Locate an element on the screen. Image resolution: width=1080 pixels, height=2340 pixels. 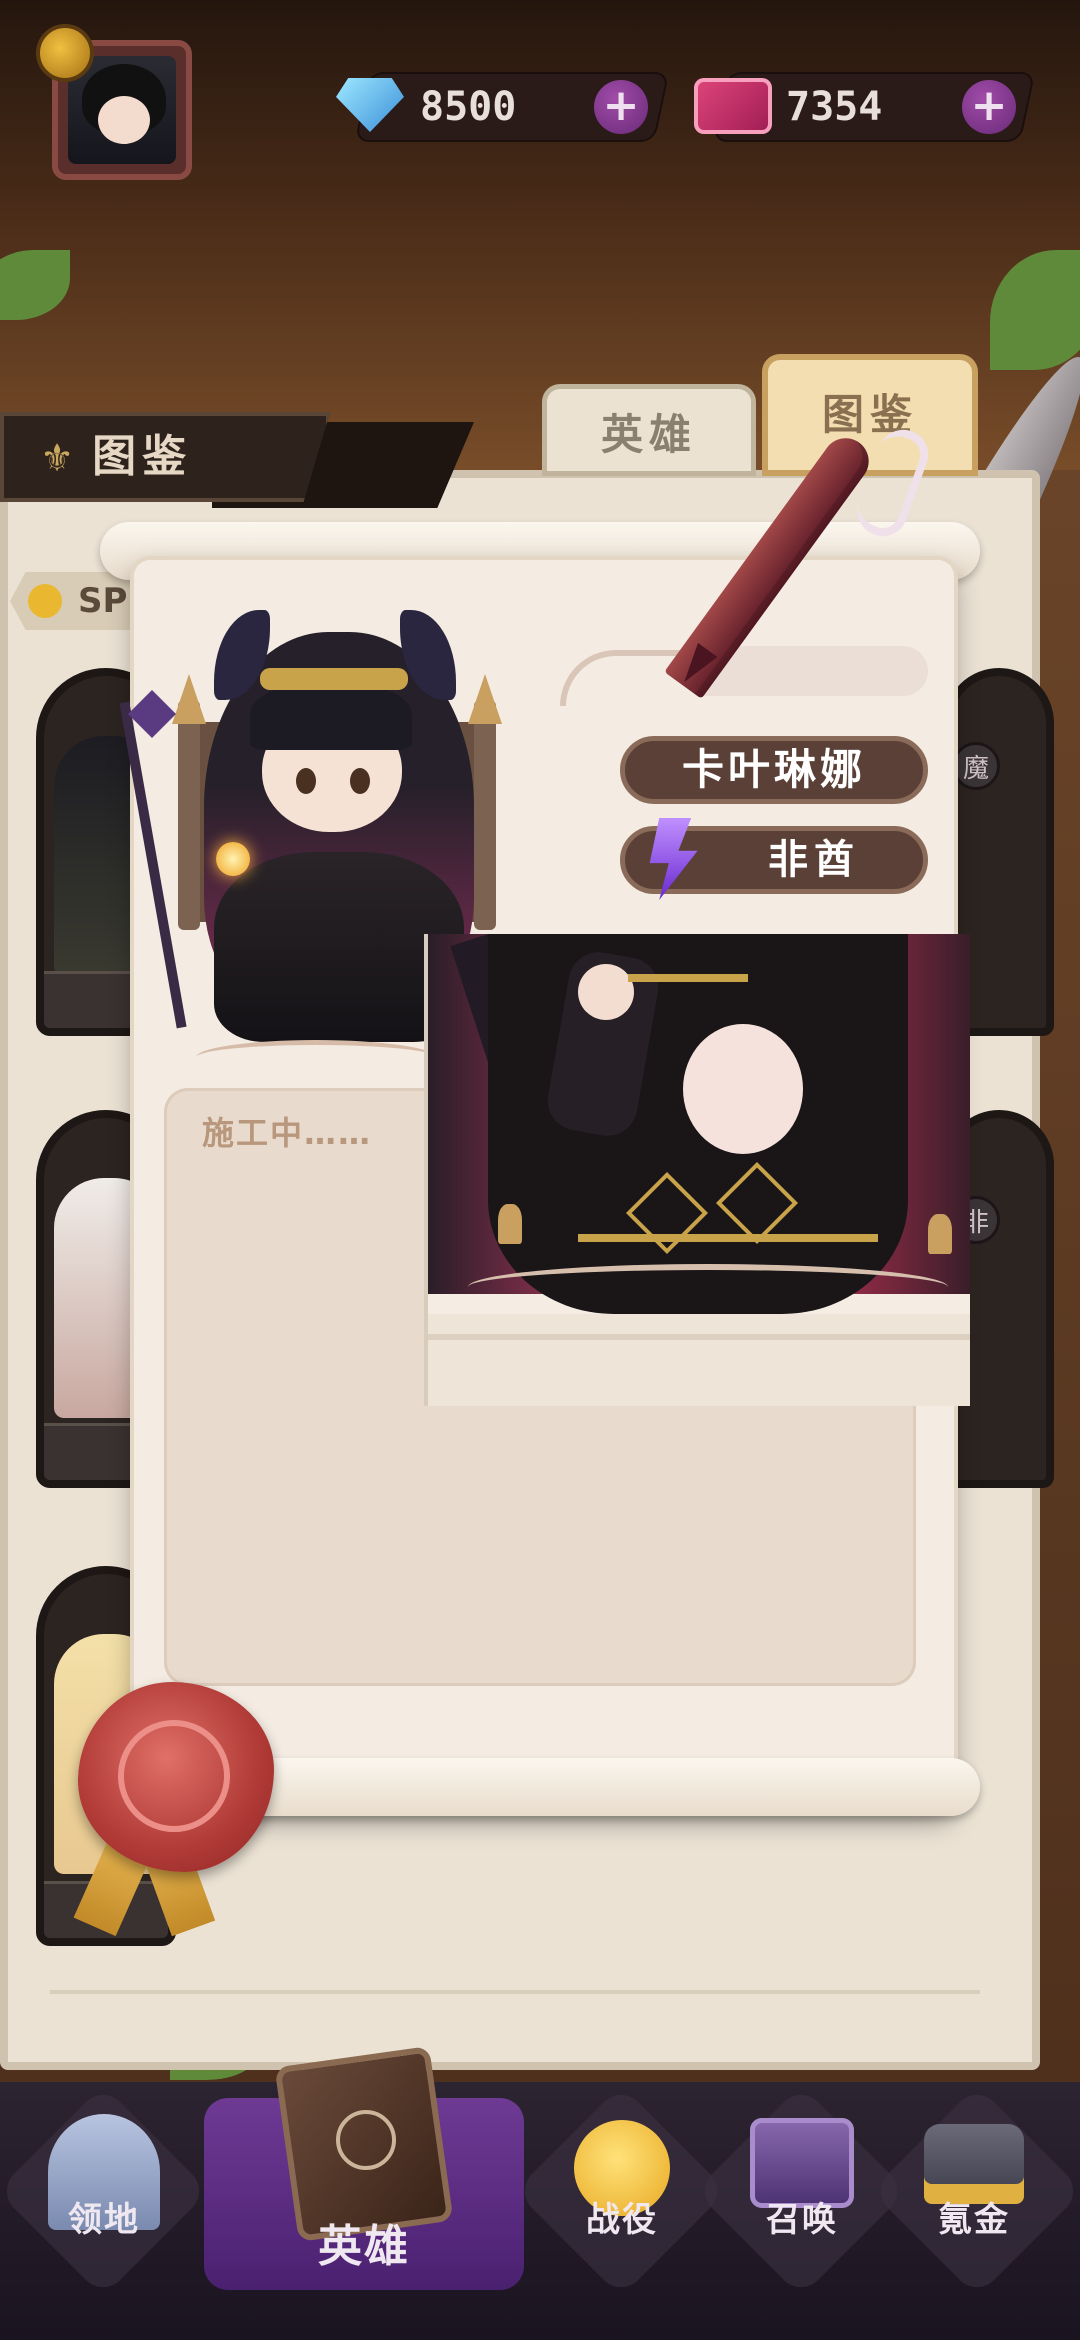
divider is located at coordinates (515, 1992).